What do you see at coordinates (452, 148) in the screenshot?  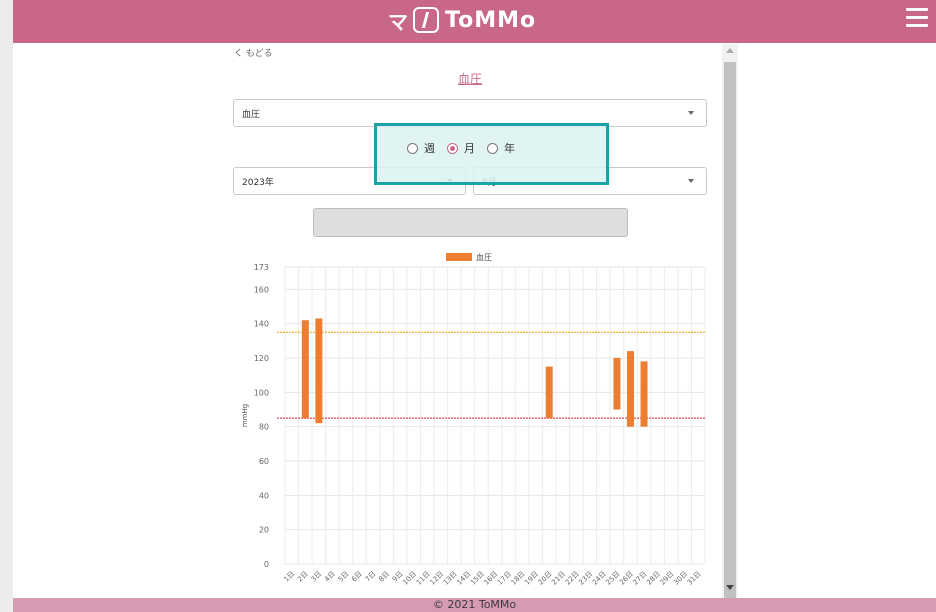 I see `radio-month` at bounding box center [452, 148].